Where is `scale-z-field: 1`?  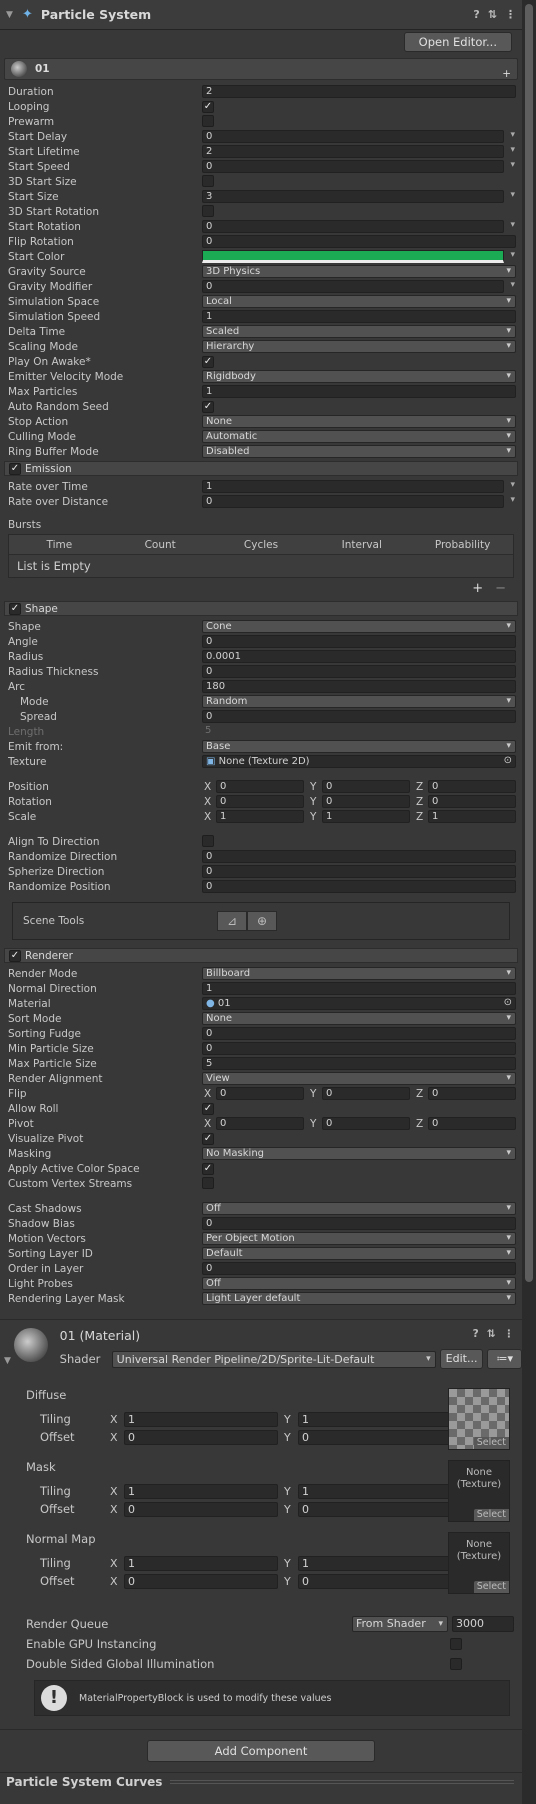 scale-z-field: 1 is located at coordinates (472, 816).